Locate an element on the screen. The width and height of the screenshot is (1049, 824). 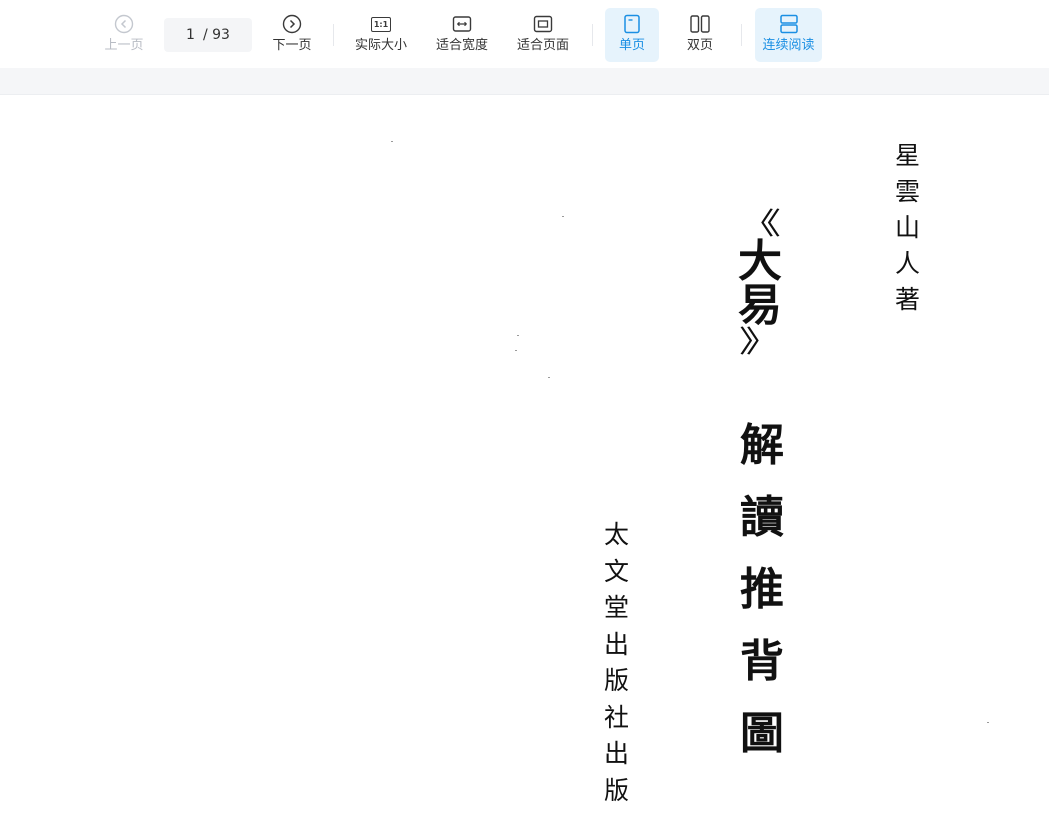
title-char: 讀 is located at coordinates (762, 517).